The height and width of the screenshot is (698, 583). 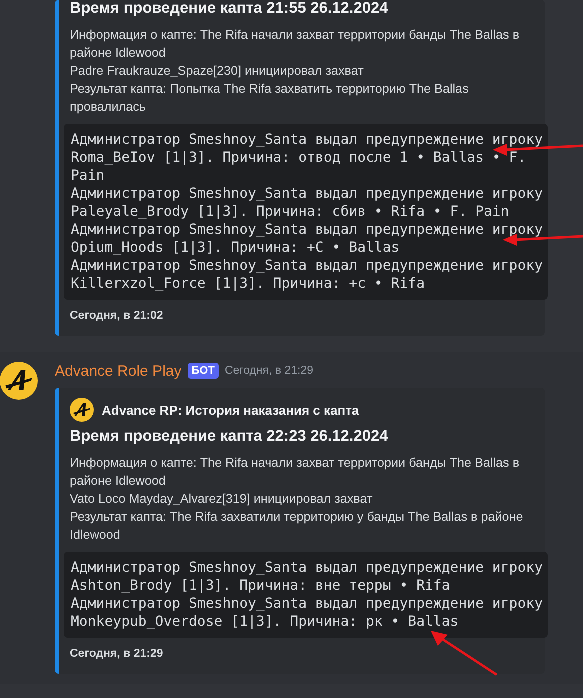 I want to click on embed-text: Padre Fraukrauze_Spaze[230] инициировал захват, so click(x=217, y=71).